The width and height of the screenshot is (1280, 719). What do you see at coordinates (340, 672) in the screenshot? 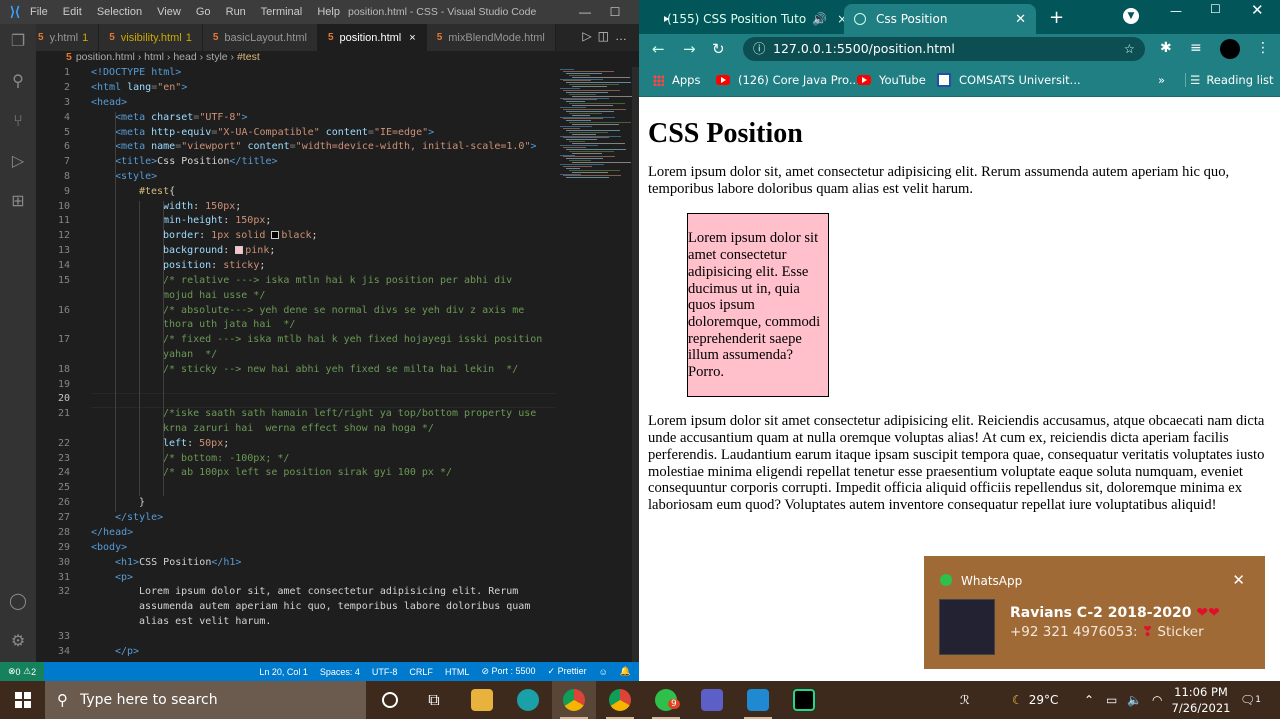
I see `indentation: Spaces: 4` at bounding box center [340, 672].